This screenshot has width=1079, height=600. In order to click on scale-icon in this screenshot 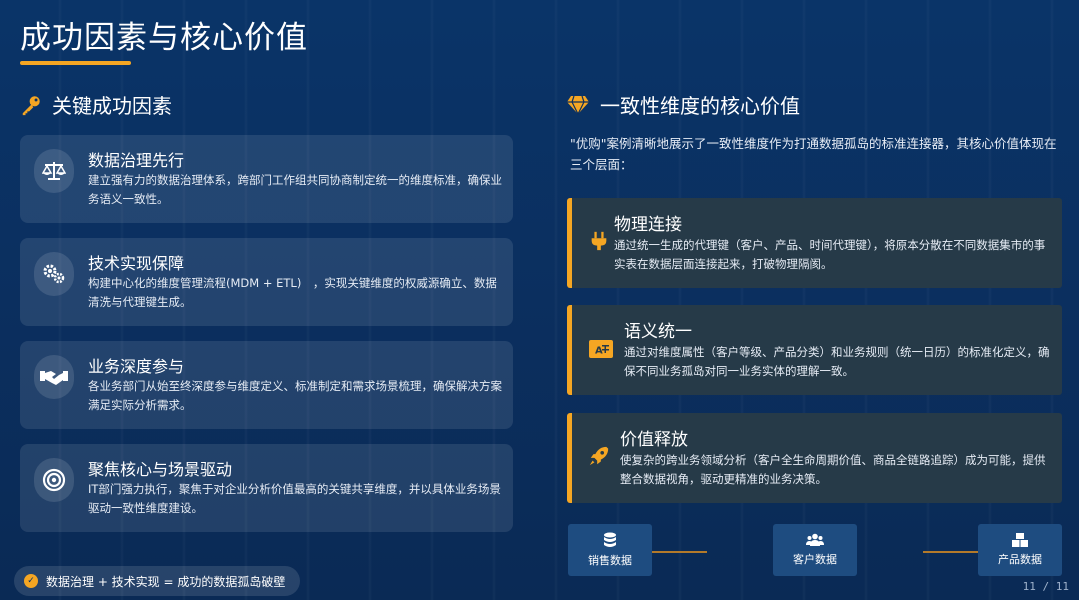, I will do `click(54, 171)`.